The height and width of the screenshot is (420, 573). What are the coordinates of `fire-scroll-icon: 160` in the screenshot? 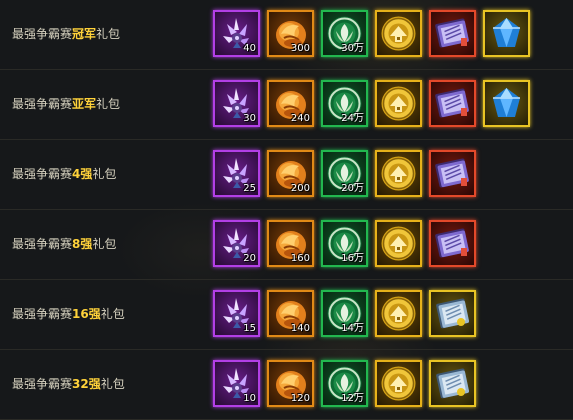 It's located at (290, 243).